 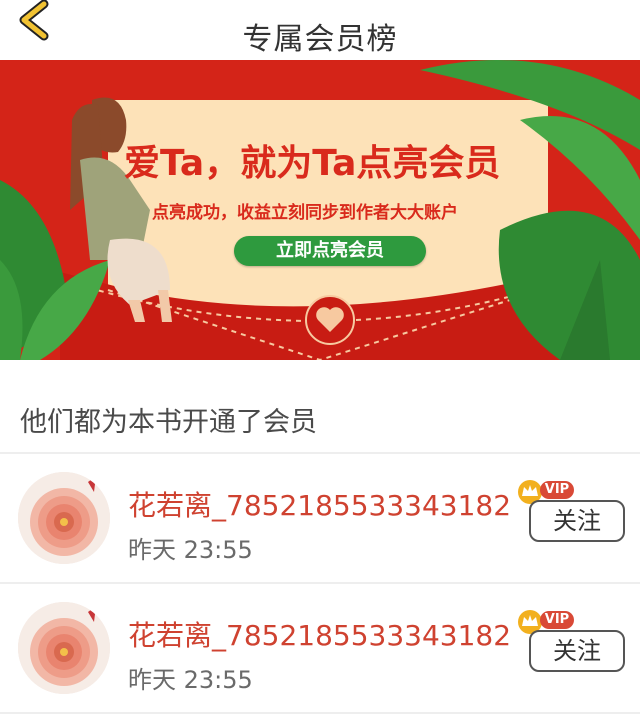 What do you see at coordinates (320, 39) in the screenshot?
I see `page-title: 专属会员榜` at bounding box center [320, 39].